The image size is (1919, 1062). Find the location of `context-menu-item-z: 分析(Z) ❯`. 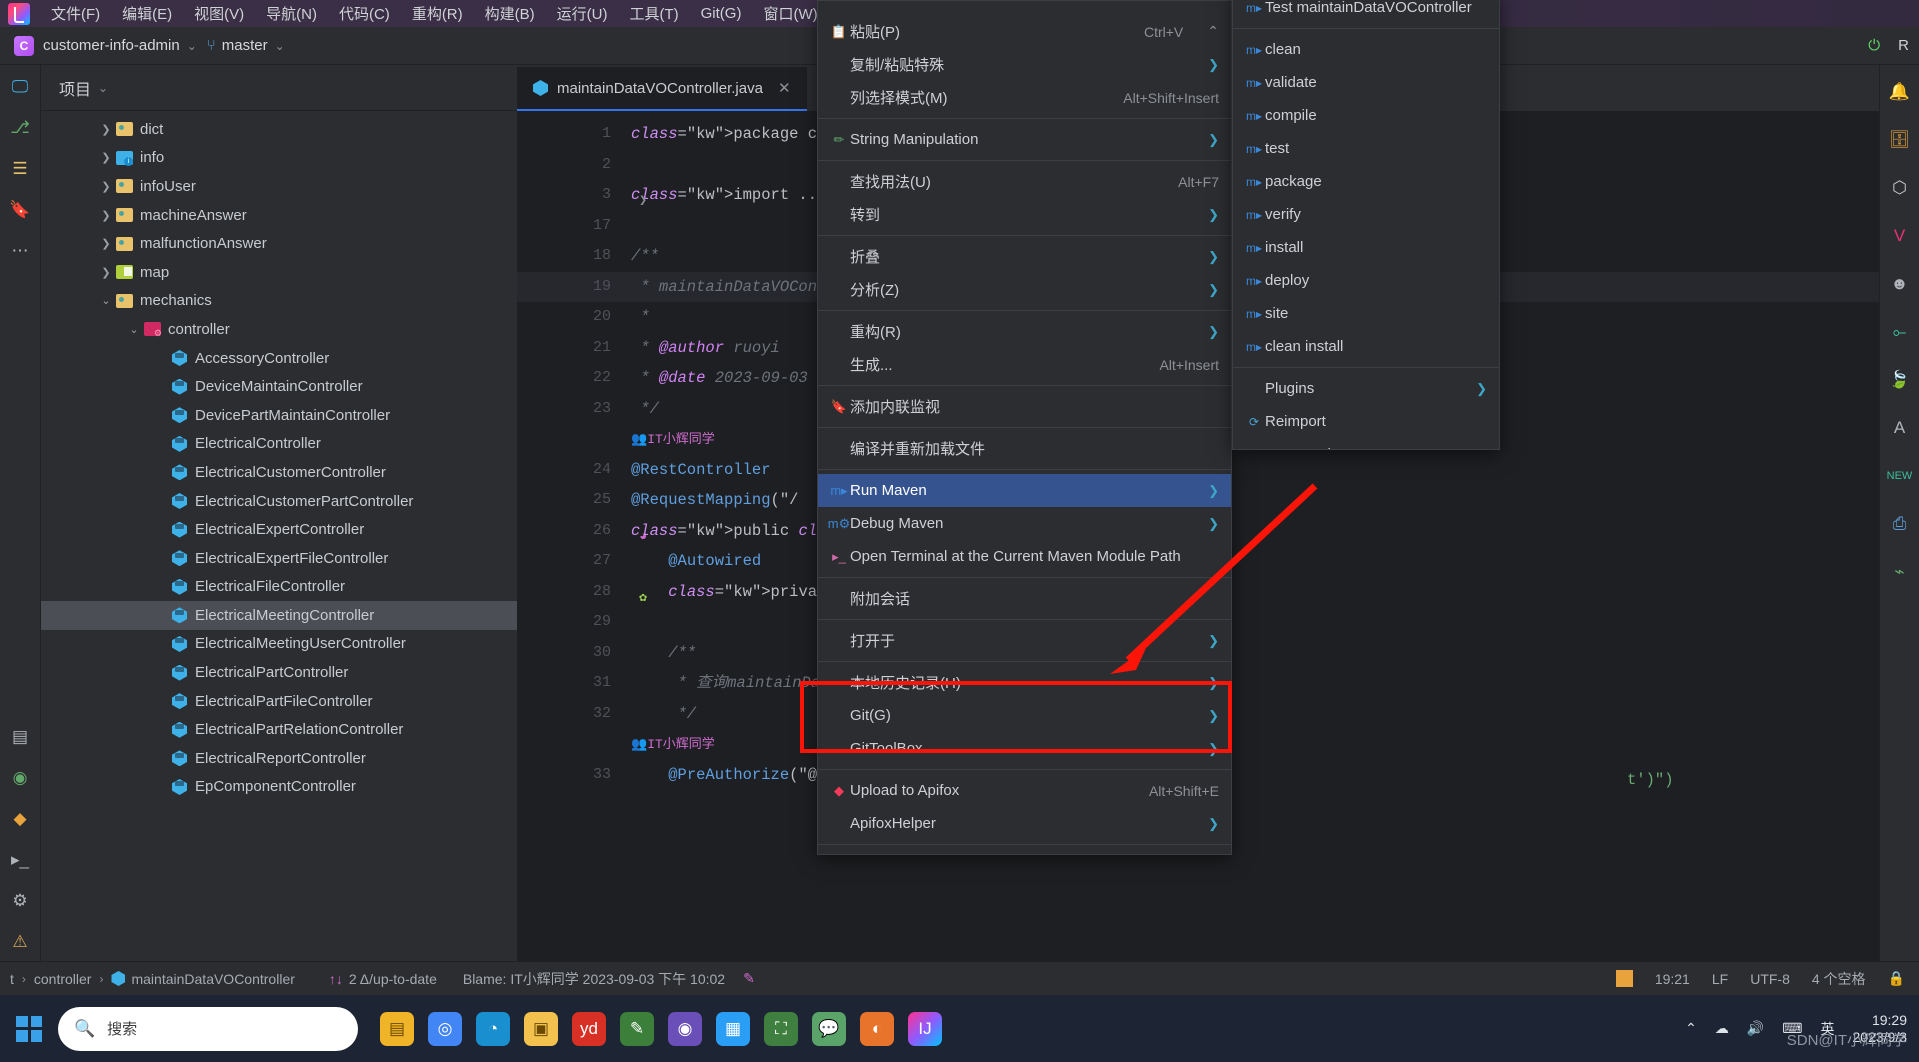

context-menu-item-z: 分析(Z) ❯ is located at coordinates (1024, 289).